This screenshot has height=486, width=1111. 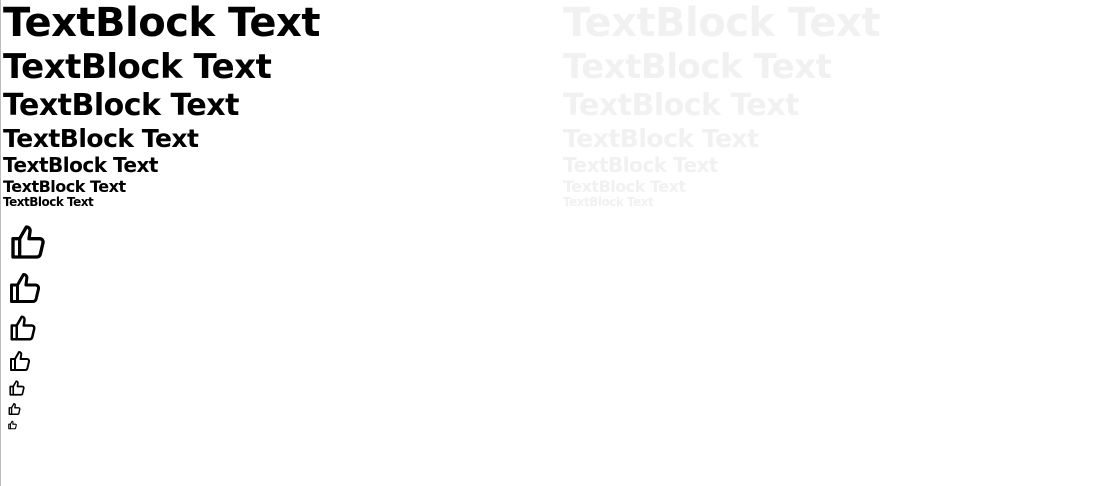 What do you see at coordinates (101, 138) in the screenshot?
I see `text-block-size-4: TextBlock Text` at bounding box center [101, 138].